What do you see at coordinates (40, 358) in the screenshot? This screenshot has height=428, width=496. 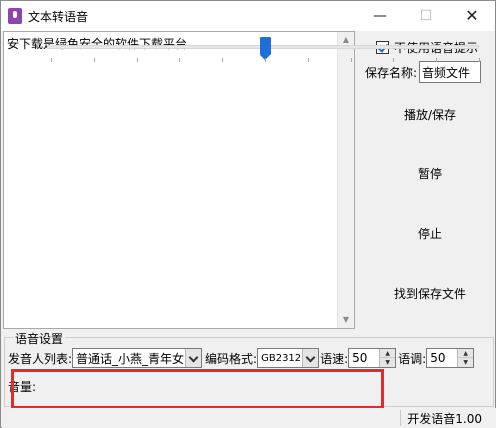 I see `voice-label: 发音人列表:` at bounding box center [40, 358].